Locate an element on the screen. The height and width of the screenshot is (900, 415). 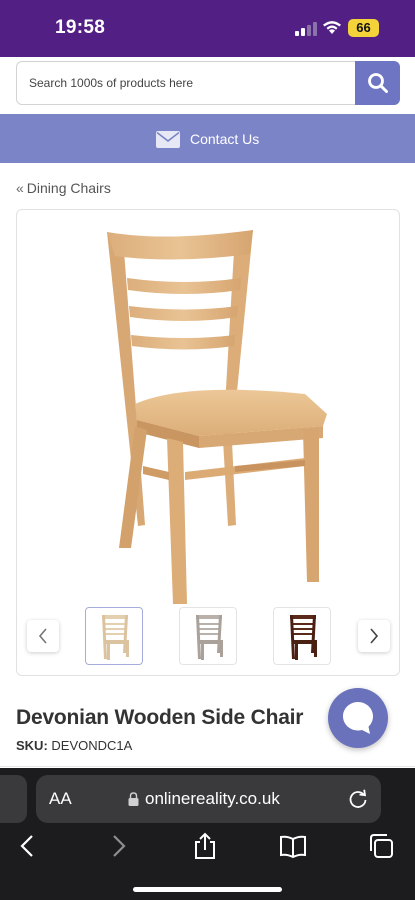
gallery-thumbnail-grey is located at coordinates (208, 636).